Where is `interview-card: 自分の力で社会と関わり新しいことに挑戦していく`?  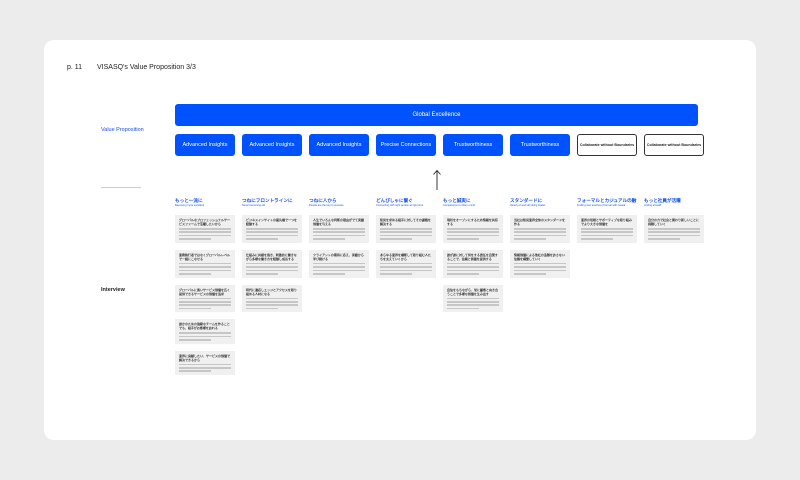 interview-card: 自分の力で社会と関わり新しいことに挑戦していく is located at coordinates (674, 229).